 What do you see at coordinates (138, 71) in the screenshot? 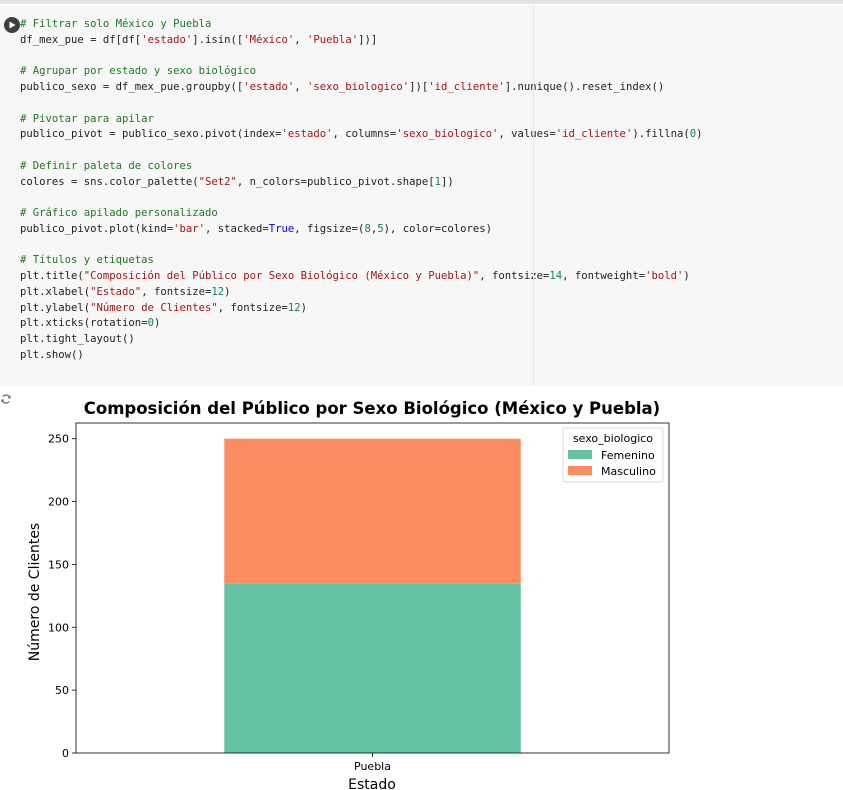
I see `code-line: # Agrupar por estado y sexo biológico` at bounding box center [138, 71].